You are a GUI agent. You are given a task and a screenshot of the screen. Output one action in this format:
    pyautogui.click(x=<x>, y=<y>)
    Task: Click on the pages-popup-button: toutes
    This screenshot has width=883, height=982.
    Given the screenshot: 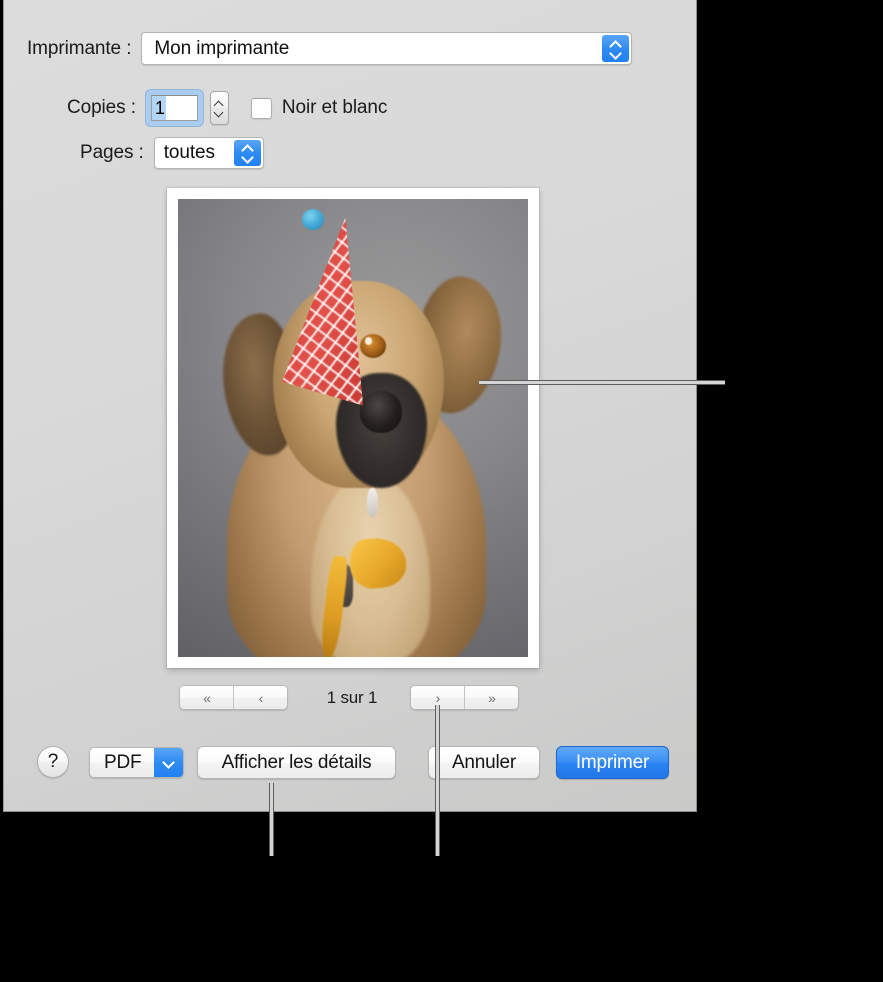 What is the action you would take?
    pyautogui.click(x=208, y=153)
    